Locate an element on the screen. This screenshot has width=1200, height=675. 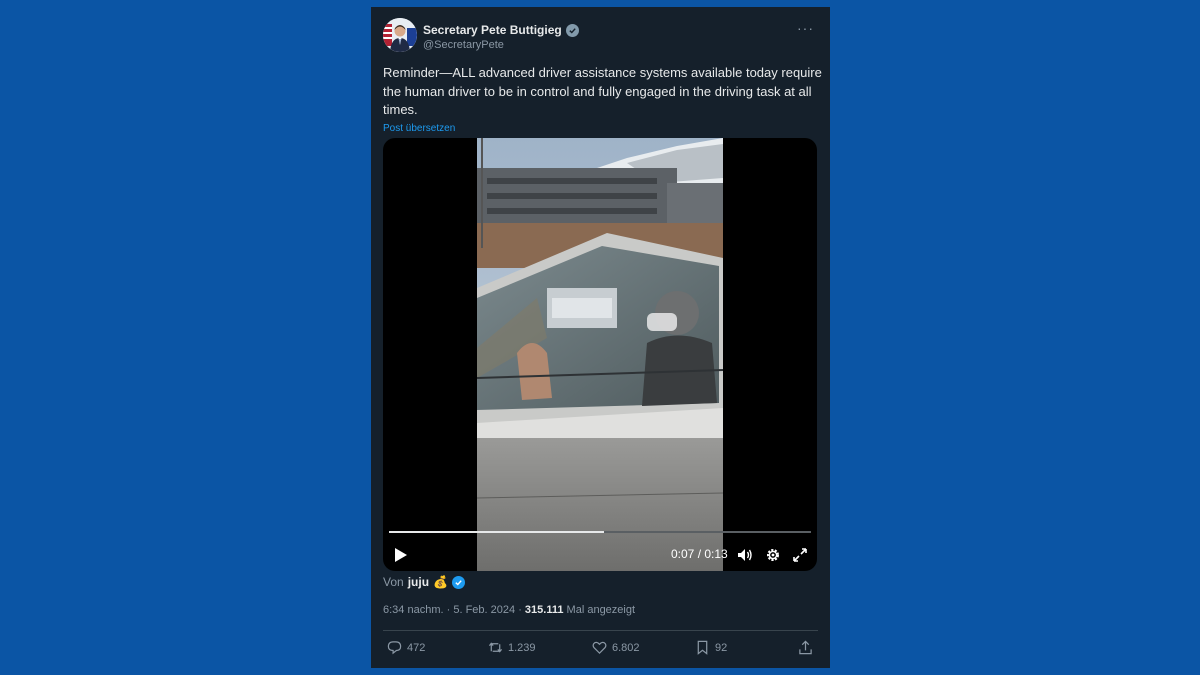
share-icon is located at coordinates (805, 647).